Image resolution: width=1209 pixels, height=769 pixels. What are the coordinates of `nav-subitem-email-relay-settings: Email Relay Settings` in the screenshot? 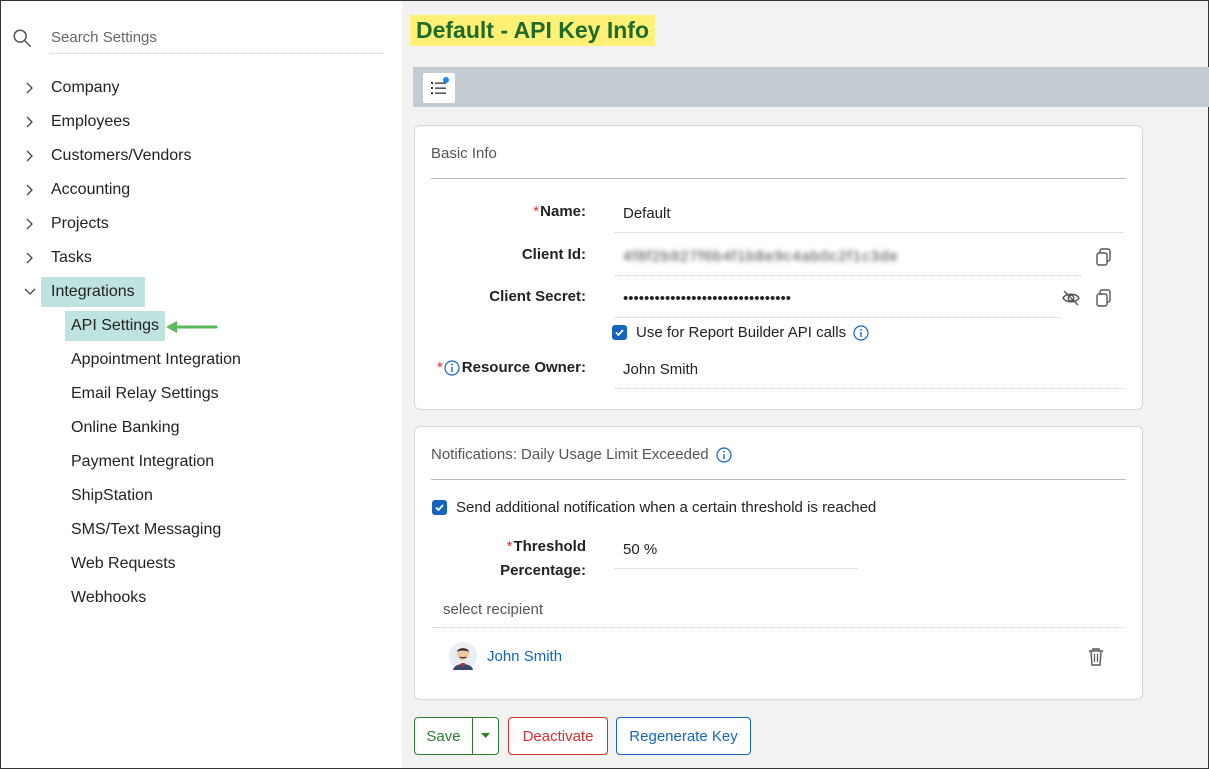 It's located at (201, 394).